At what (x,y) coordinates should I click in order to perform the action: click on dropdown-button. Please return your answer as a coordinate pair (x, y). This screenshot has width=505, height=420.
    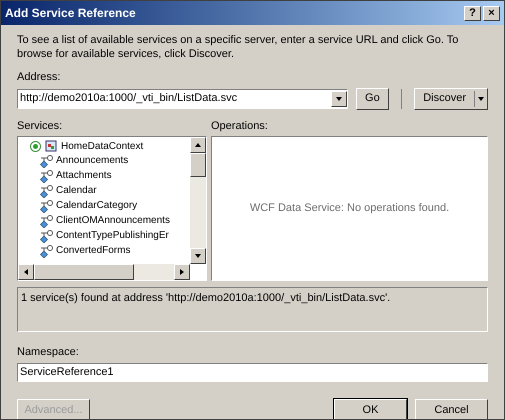
    Looking at the image, I should click on (338, 98).